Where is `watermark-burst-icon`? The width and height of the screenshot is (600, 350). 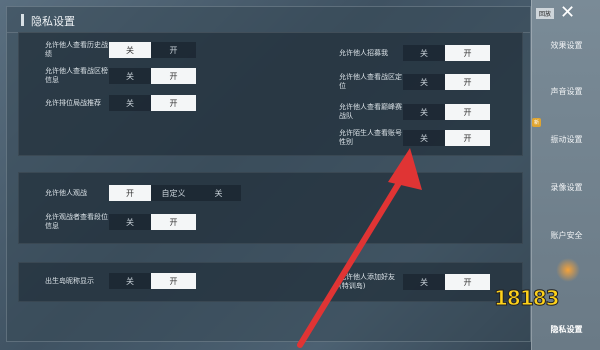 watermark-burst-icon is located at coordinates (568, 270).